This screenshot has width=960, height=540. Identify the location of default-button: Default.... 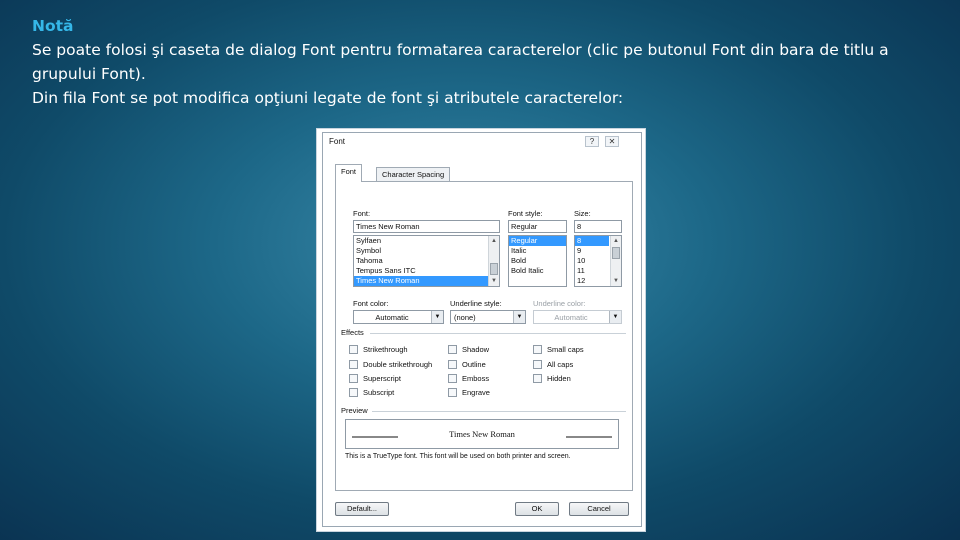
(362, 509).